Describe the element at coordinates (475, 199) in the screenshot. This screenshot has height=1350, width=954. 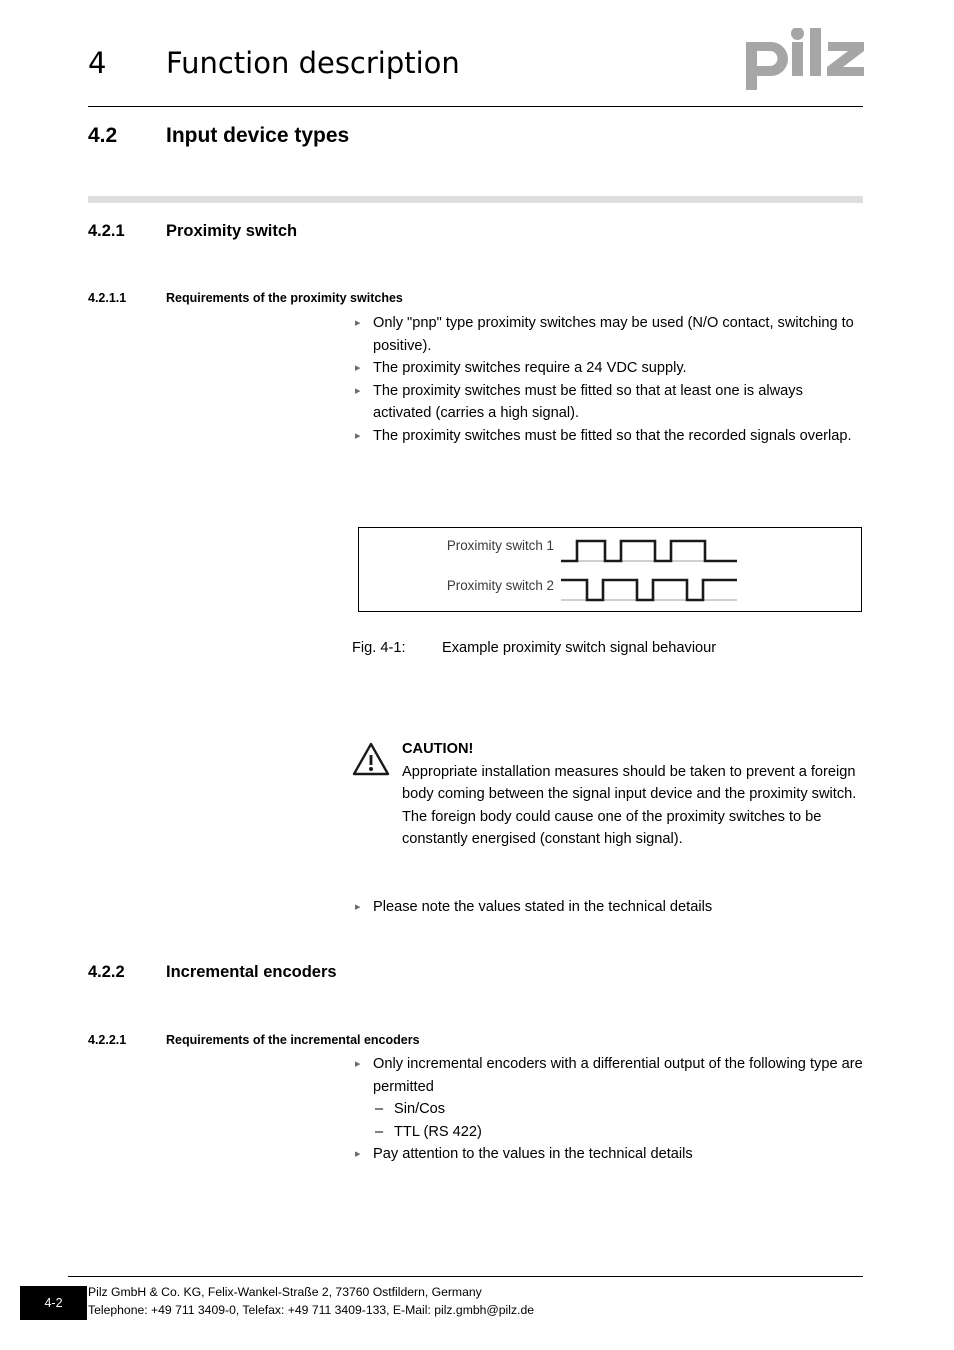
I see `section-accent-bar` at that location.